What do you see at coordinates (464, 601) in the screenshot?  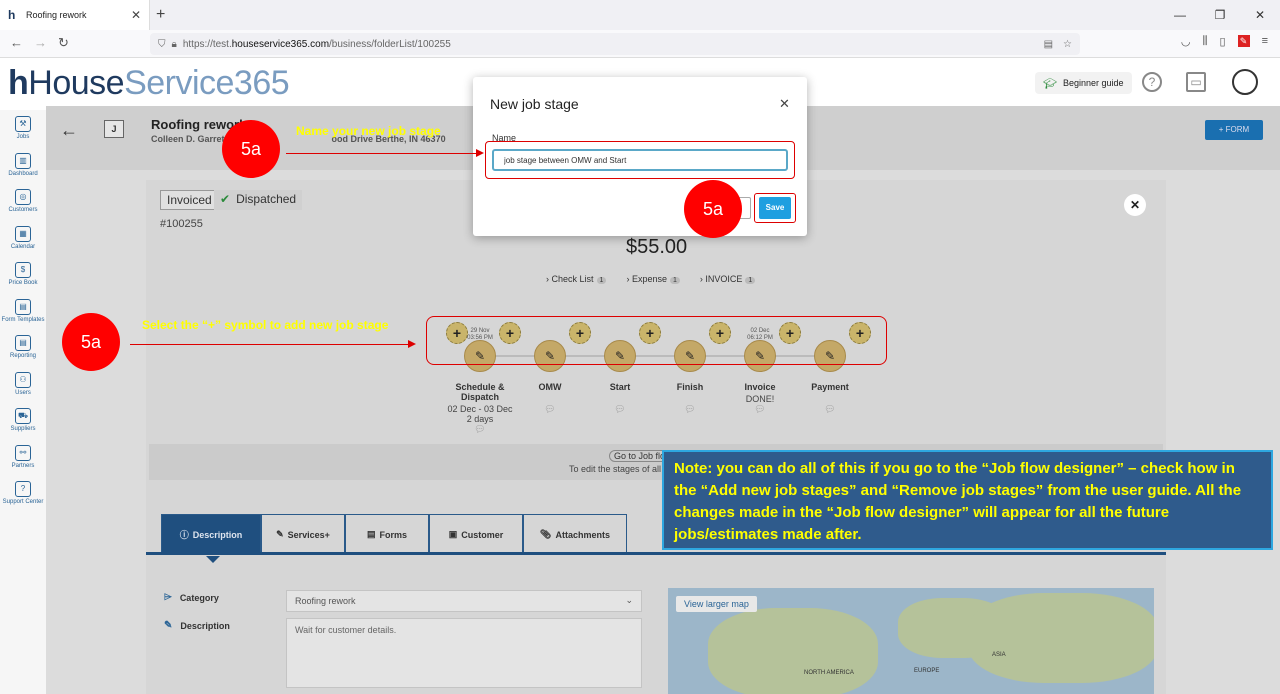 I see `category-select: Roofing rework ⌄` at bounding box center [464, 601].